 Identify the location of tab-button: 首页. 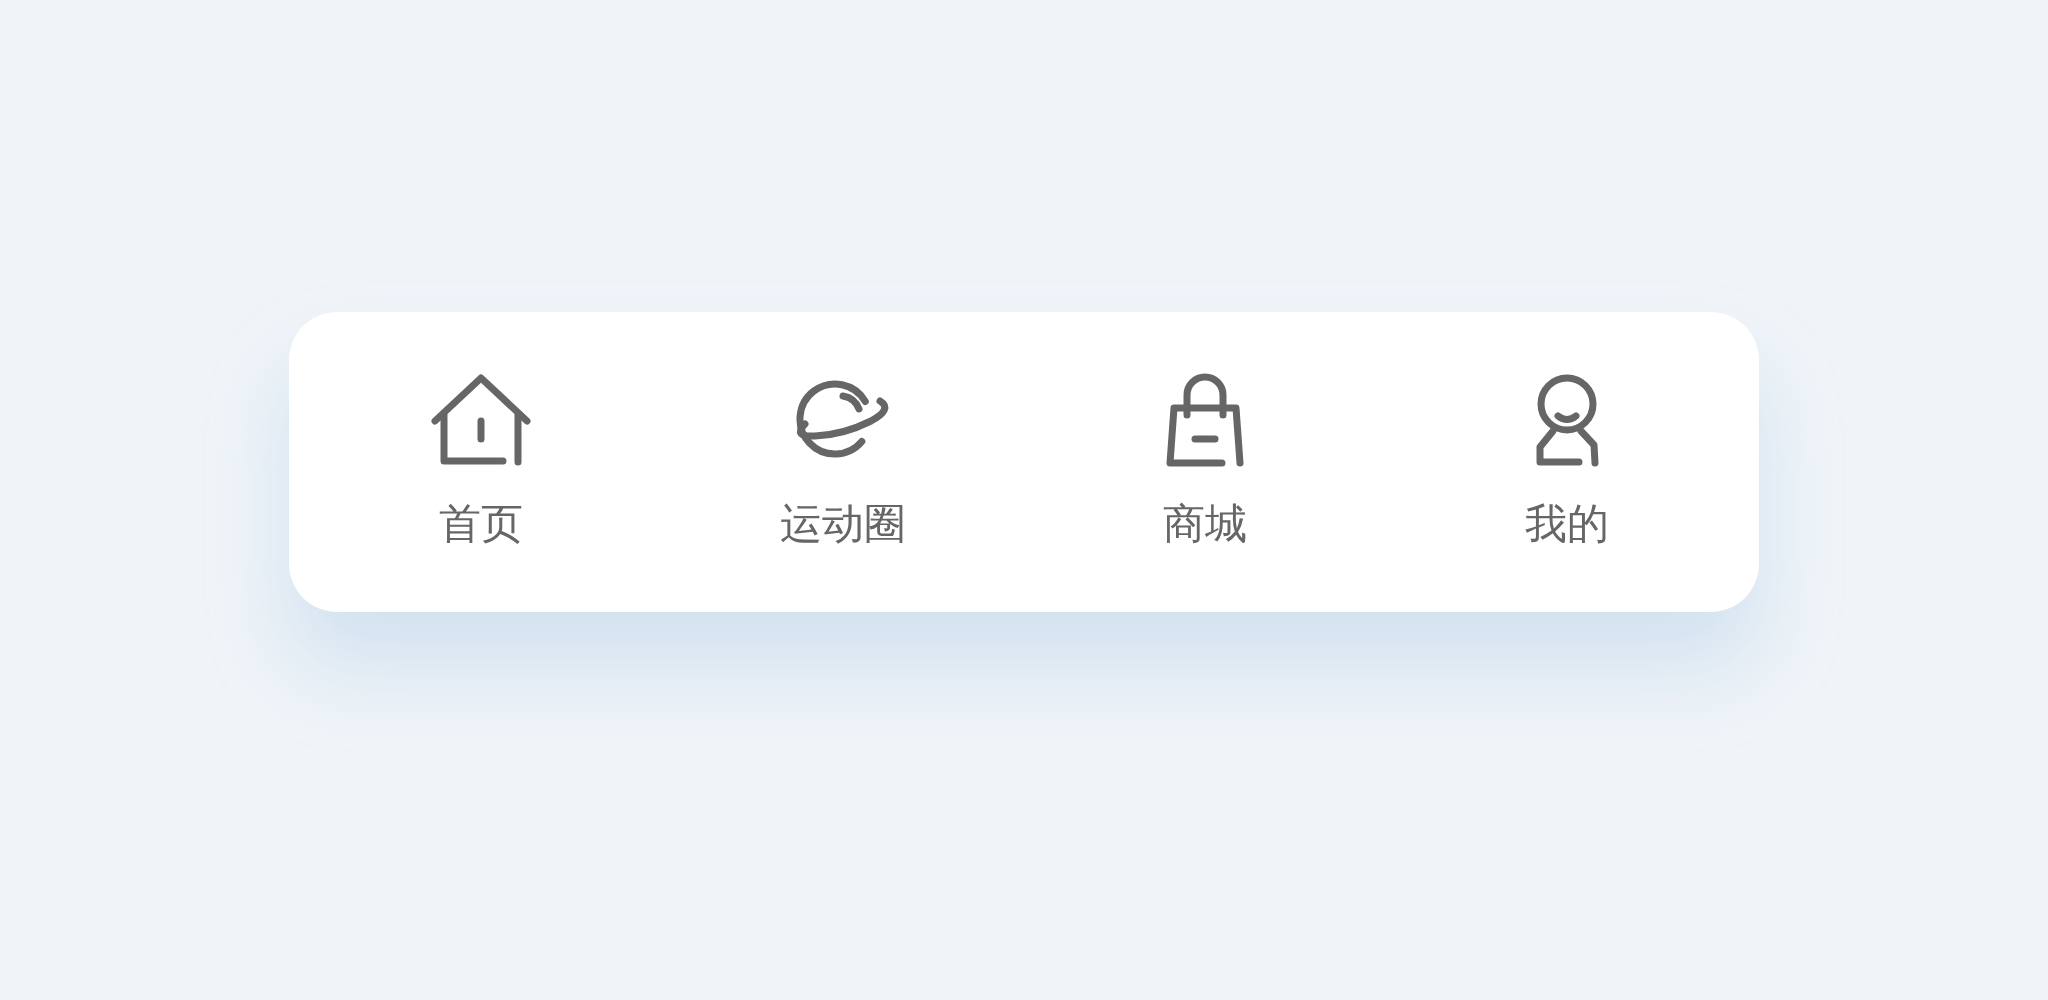
(481, 491).